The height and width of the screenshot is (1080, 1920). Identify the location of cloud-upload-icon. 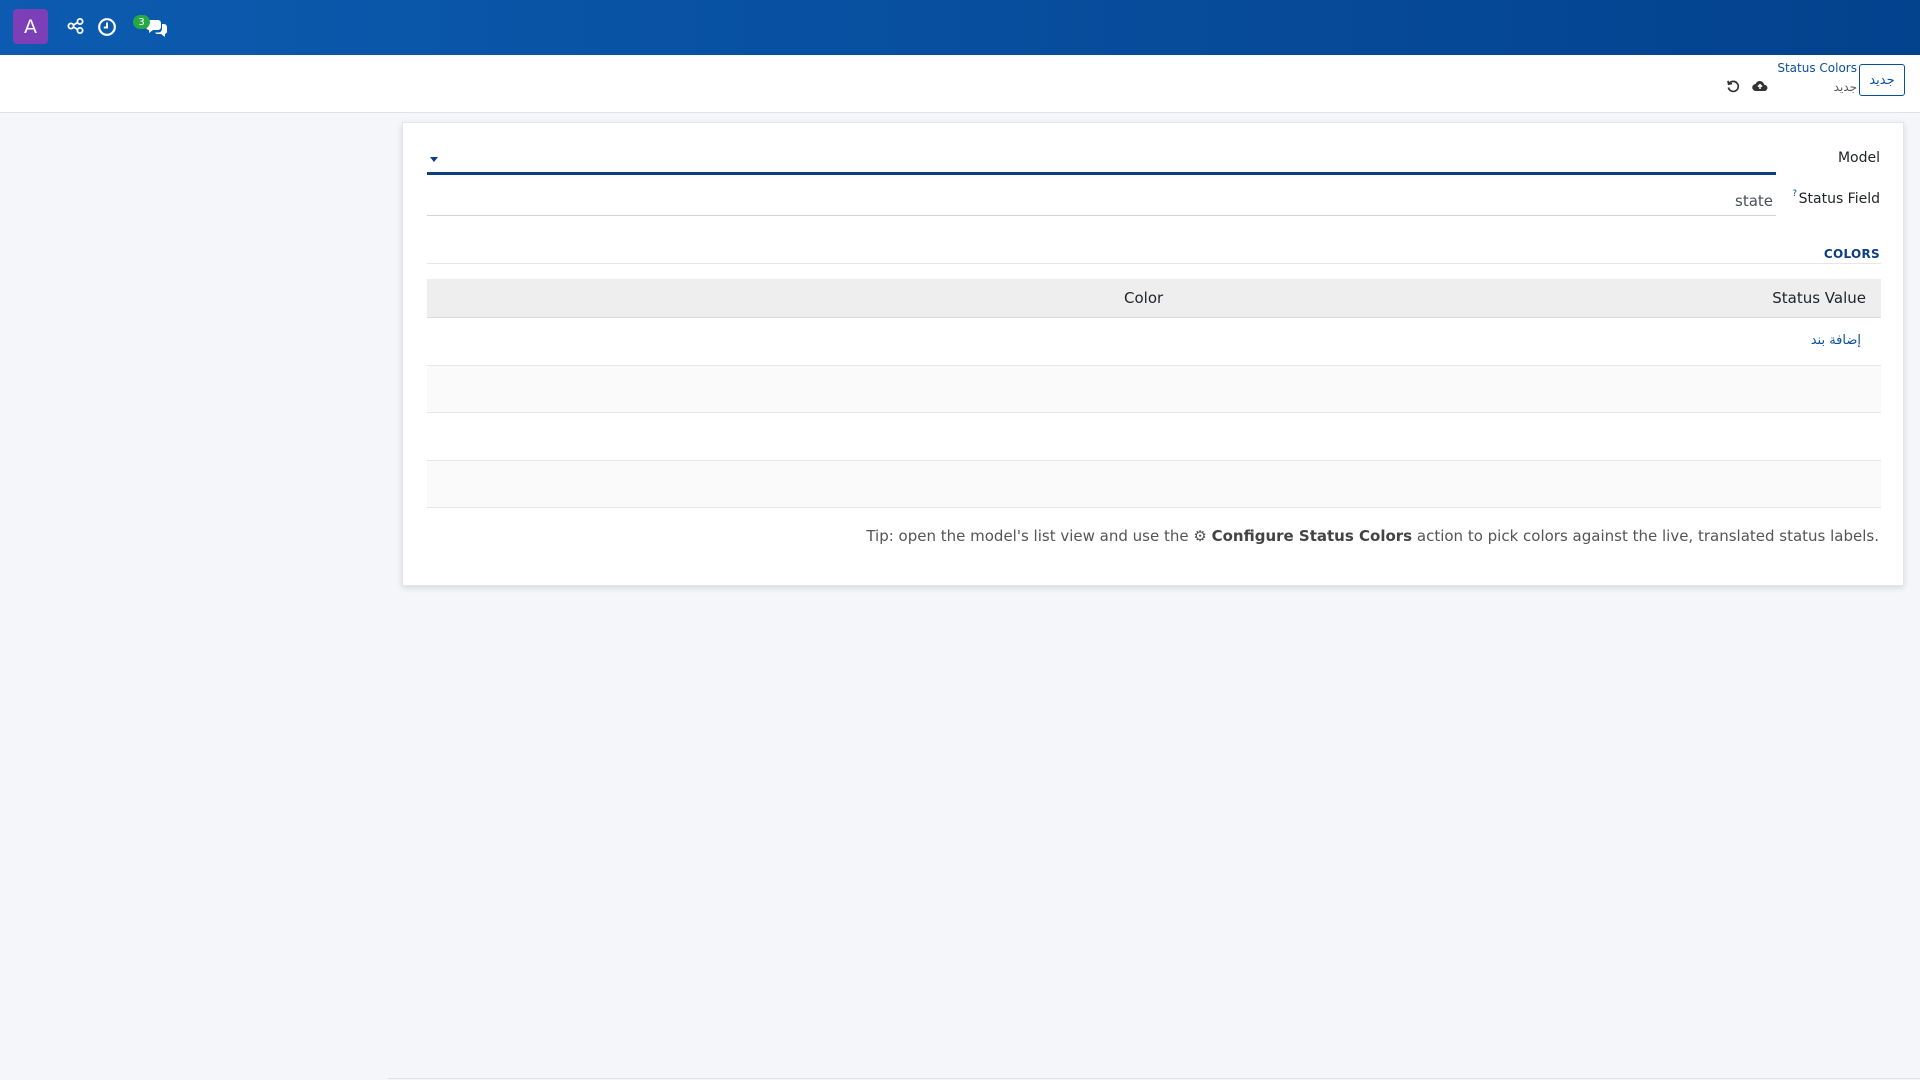
(1760, 86).